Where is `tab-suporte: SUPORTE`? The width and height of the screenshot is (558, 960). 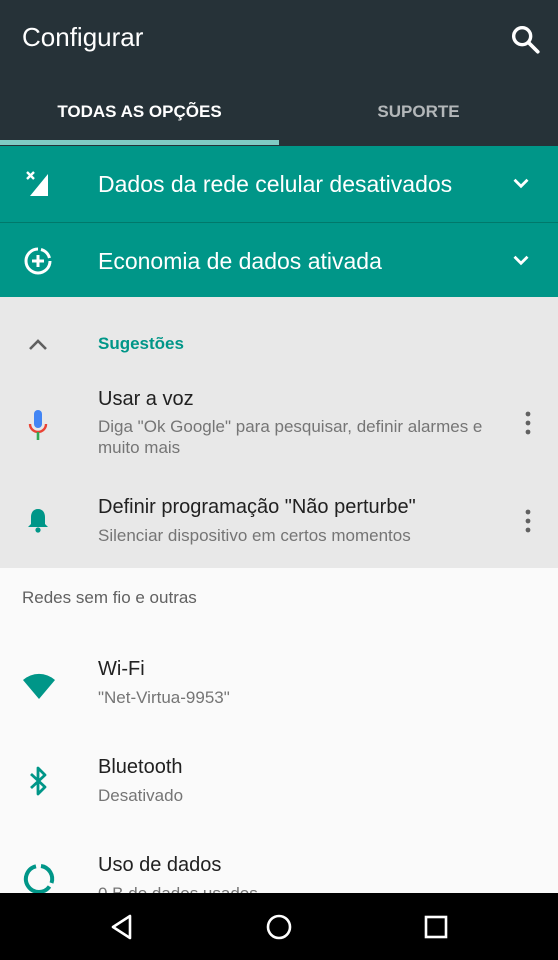 tab-suporte: SUPORTE is located at coordinates (418, 112).